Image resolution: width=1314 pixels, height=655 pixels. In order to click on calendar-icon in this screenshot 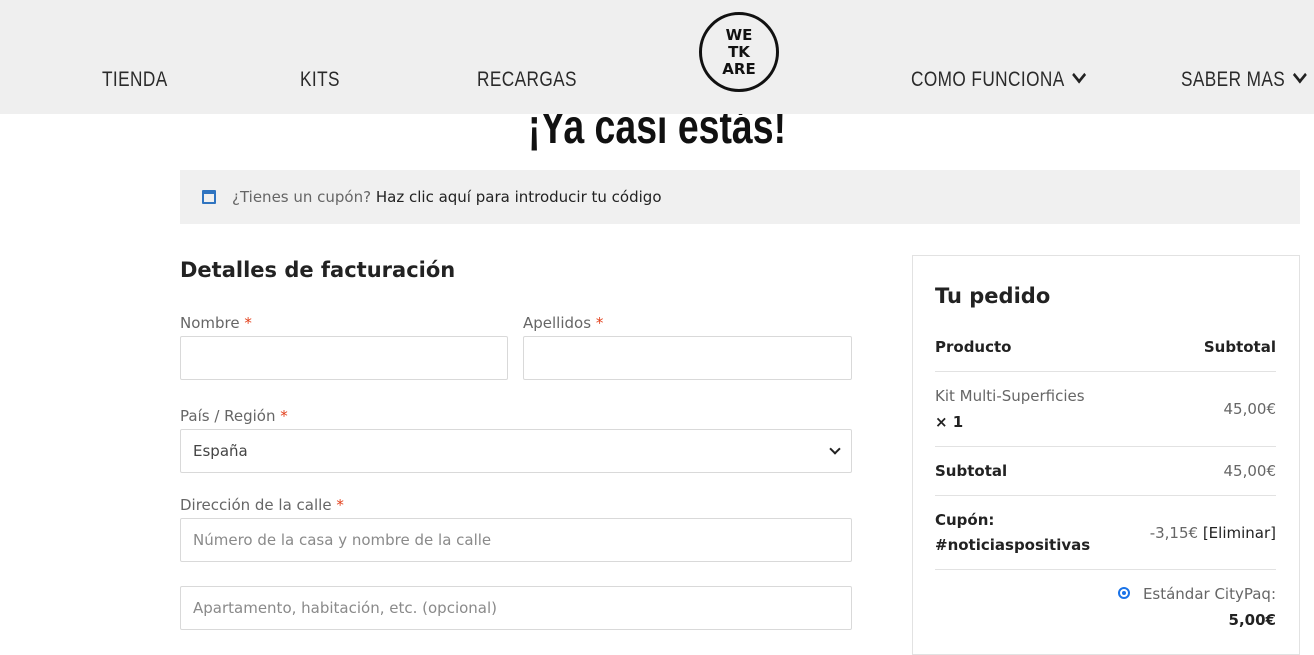, I will do `click(209, 197)`.